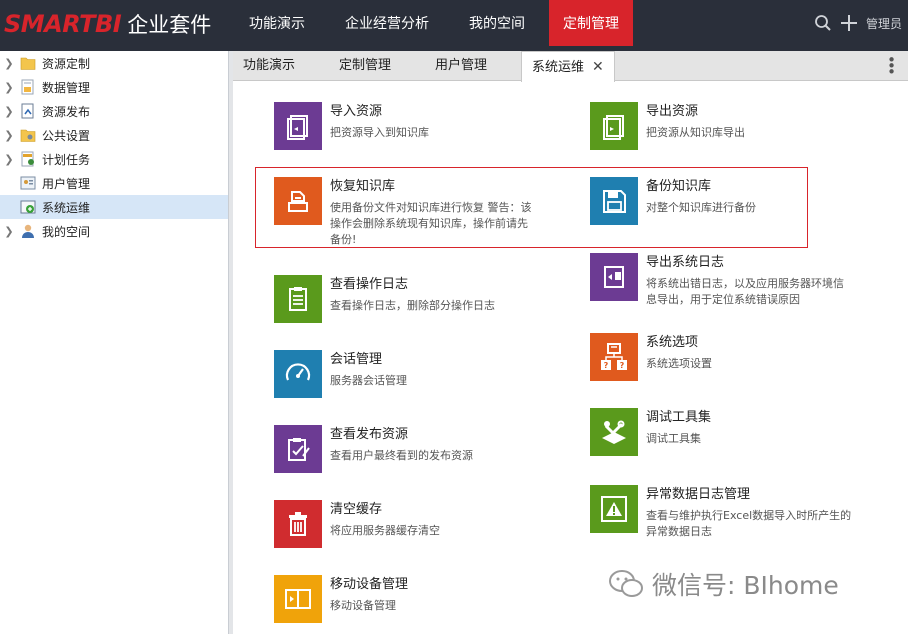 Image resolution: width=908 pixels, height=634 pixels. What do you see at coordinates (66, 231) in the screenshot?
I see `sidebar-item-label: 我的空间` at bounding box center [66, 231].